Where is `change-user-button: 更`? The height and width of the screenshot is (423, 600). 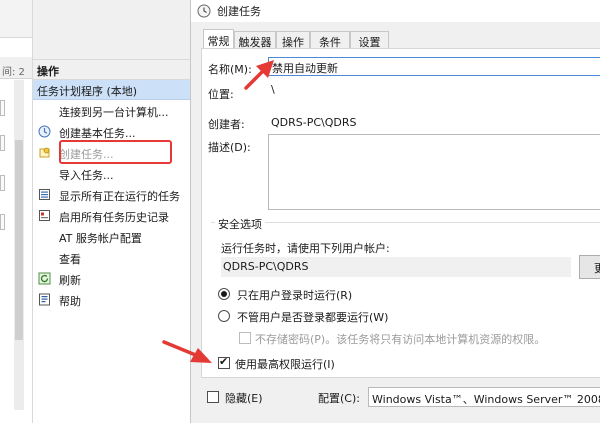 change-user-button: 更 is located at coordinates (589, 267).